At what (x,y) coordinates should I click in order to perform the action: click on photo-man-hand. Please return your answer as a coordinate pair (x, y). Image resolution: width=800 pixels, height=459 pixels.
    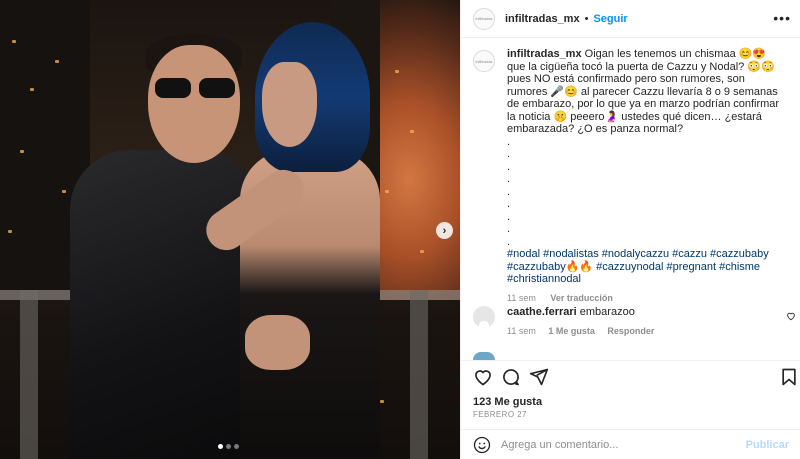
    Looking at the image, I should click on (277, 342).